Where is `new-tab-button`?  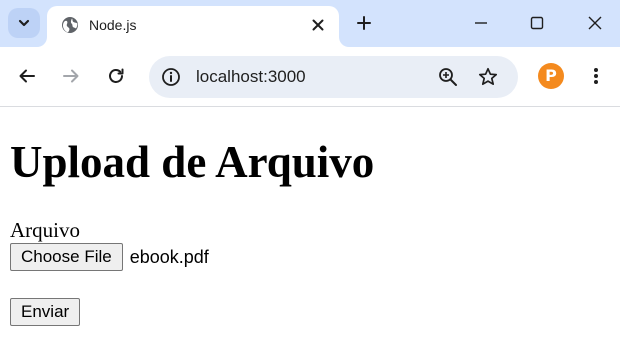 new-tab-button is located at coordinates (364, 23).